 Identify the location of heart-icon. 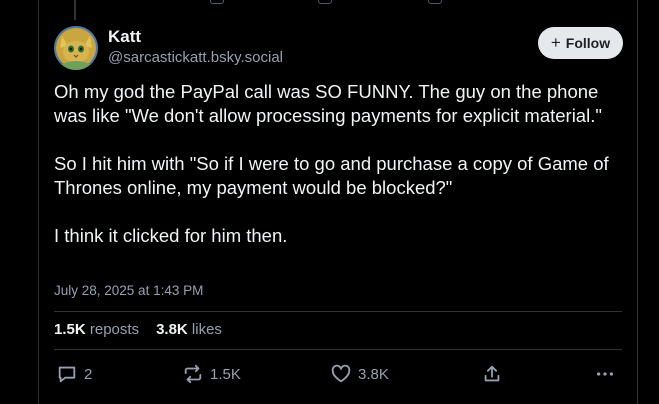
(341, 373).